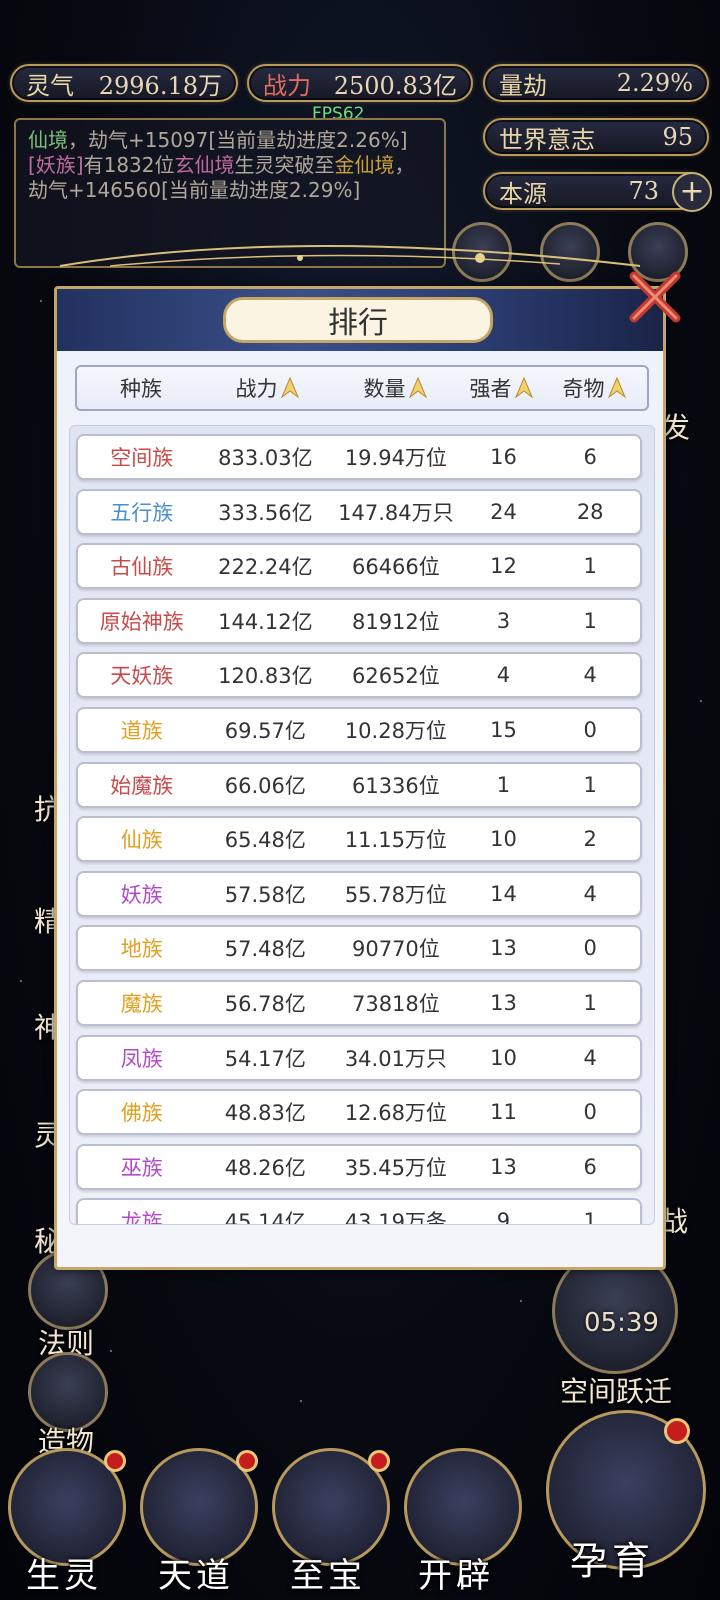 The height and width of the screenshot is (1600, 720). I want to click on yunyu-label: 孕育, so click(612, 1561).